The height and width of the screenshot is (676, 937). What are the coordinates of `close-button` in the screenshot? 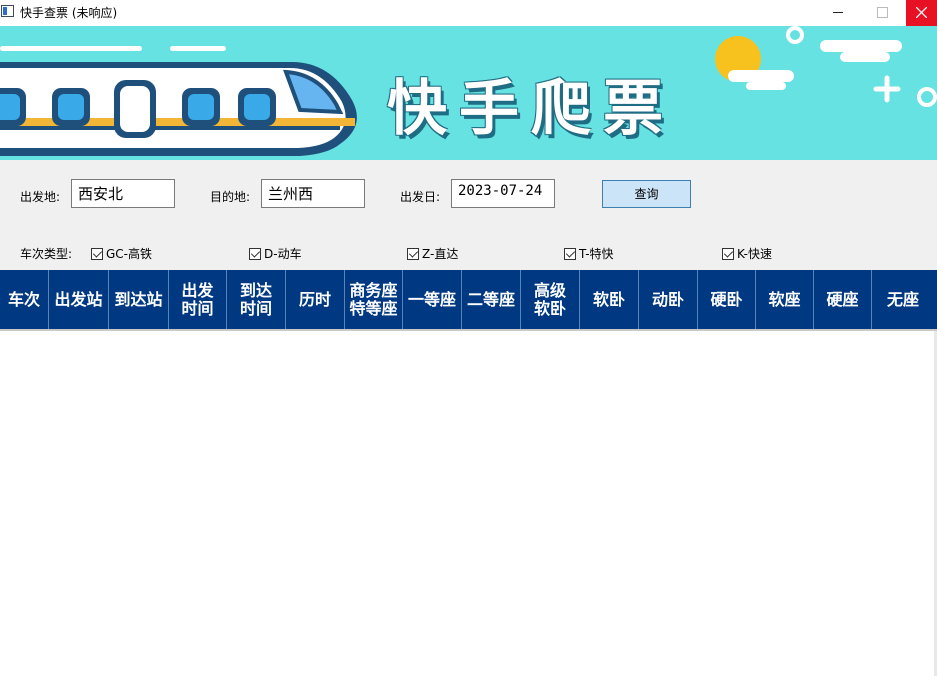 It's located at (921, 13).